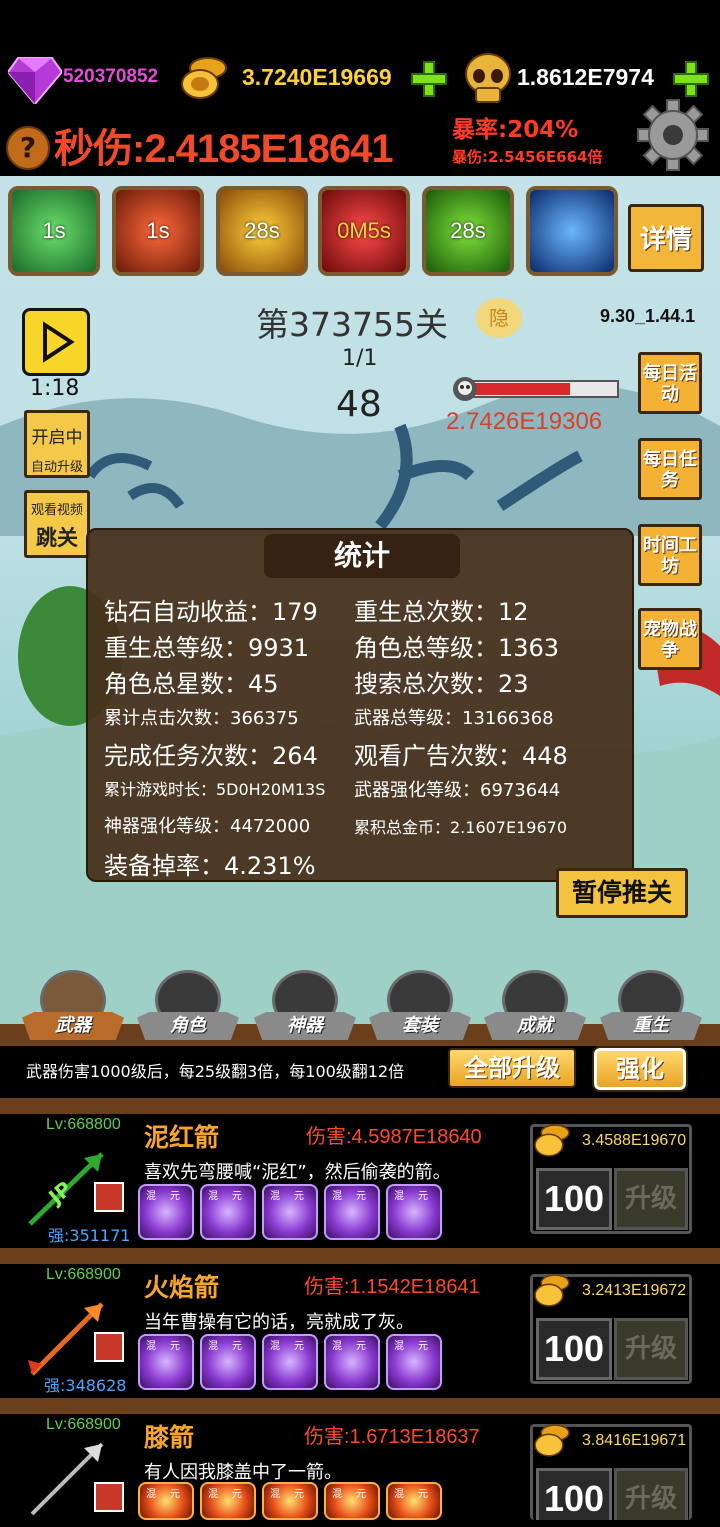  What do you see at coordinates (515, 130) in the screenshot?
I see `crit-rate: 暴率:204%` at bounding box center [515, 130].